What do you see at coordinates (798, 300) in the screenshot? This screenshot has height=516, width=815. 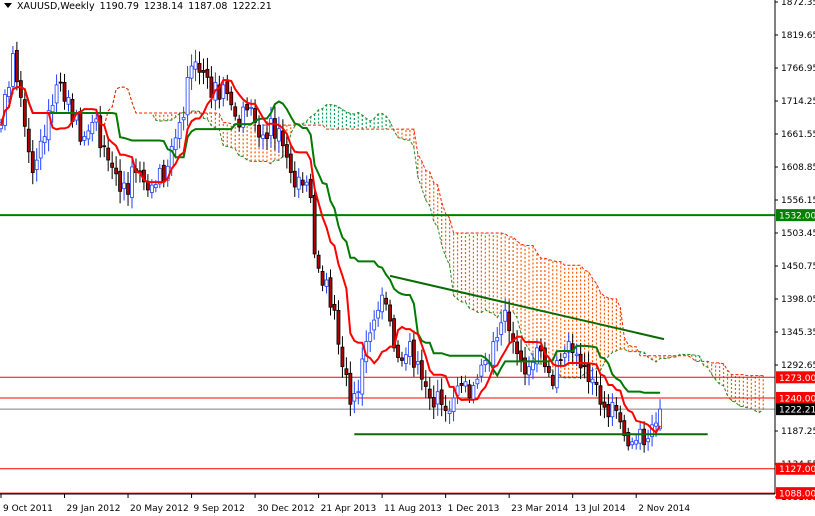 I see `price-tick-label: 1398.05` at bounding box center [798, 300].